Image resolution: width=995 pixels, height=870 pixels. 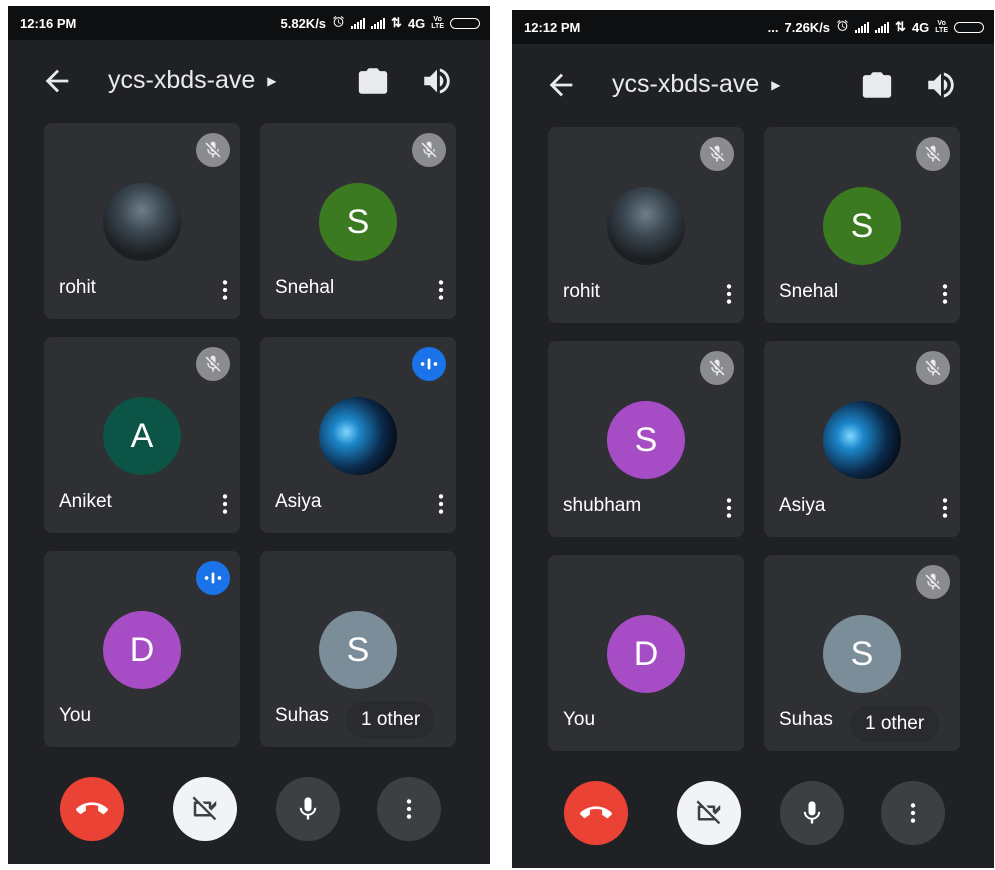 I want to click on network-speed: 5.82K/s, so click(x=303, y=23).